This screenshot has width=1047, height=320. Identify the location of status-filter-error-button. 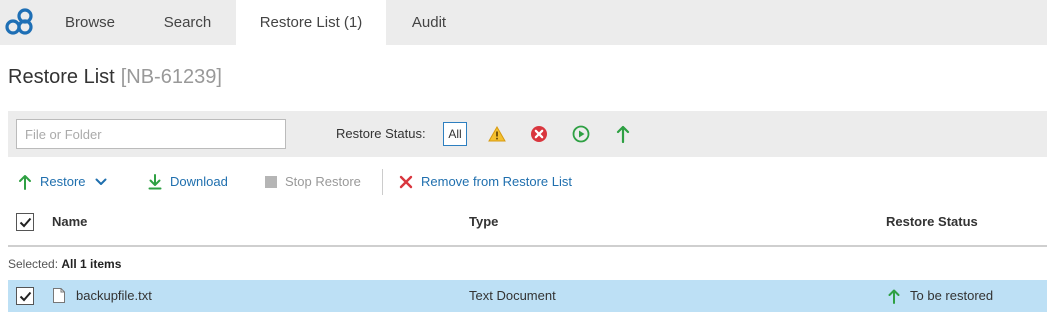
(539, 134).